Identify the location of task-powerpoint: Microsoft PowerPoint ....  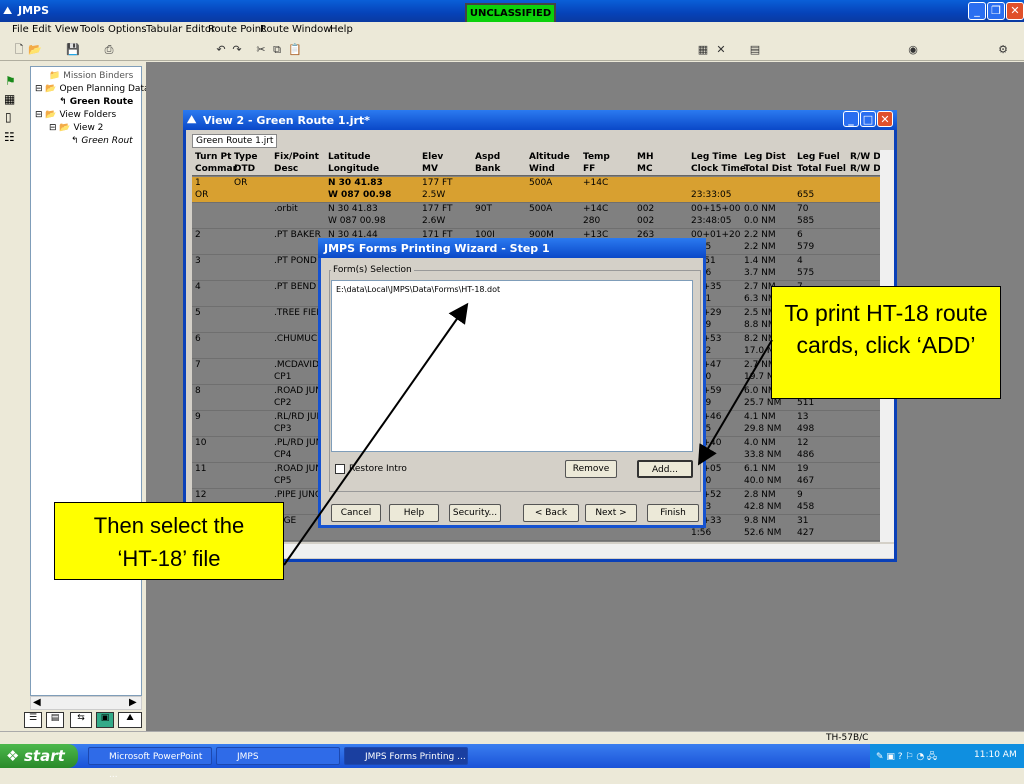
(150, 763).